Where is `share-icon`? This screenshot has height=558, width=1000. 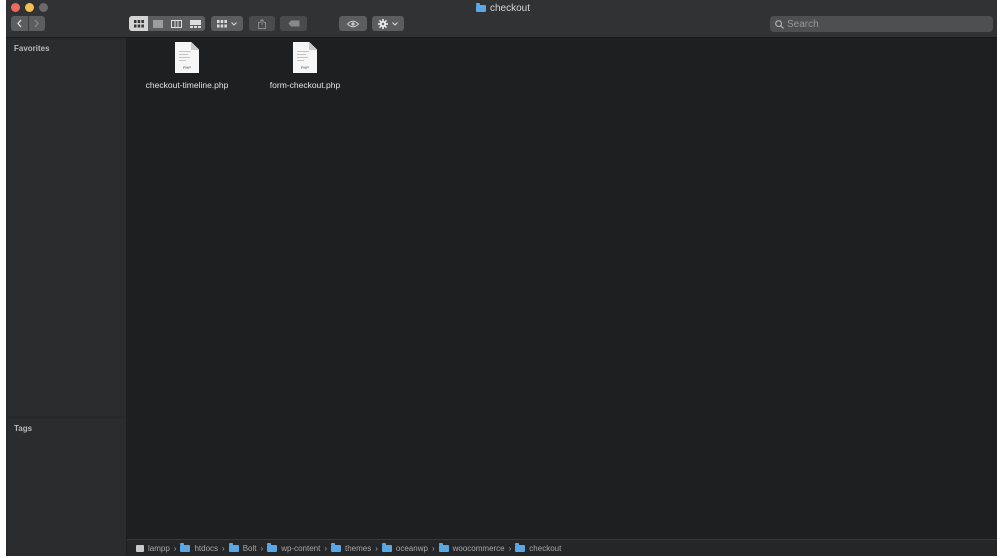 share-icon is located at coordinates (262, 23).